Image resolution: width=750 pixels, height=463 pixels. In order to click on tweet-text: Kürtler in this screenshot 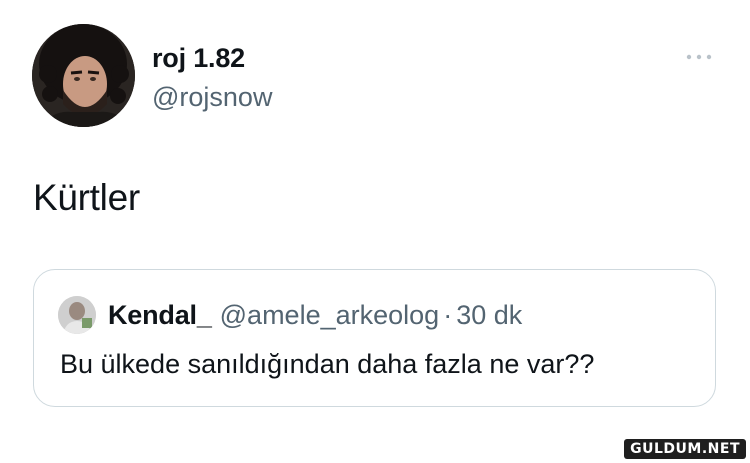, I will do `click(86, 197)`.